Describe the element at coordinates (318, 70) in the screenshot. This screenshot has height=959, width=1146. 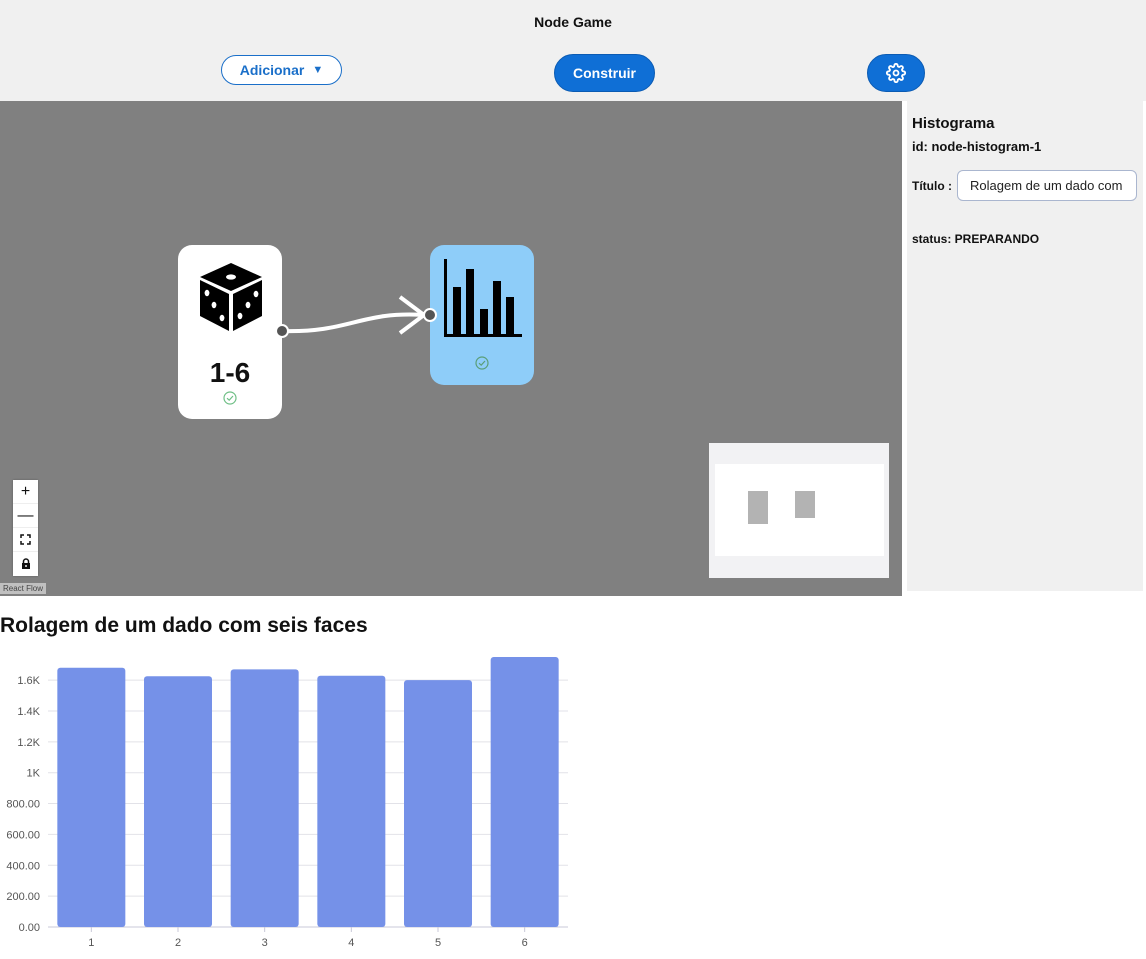
I see `chevron-down-icon: ▼` at that location.